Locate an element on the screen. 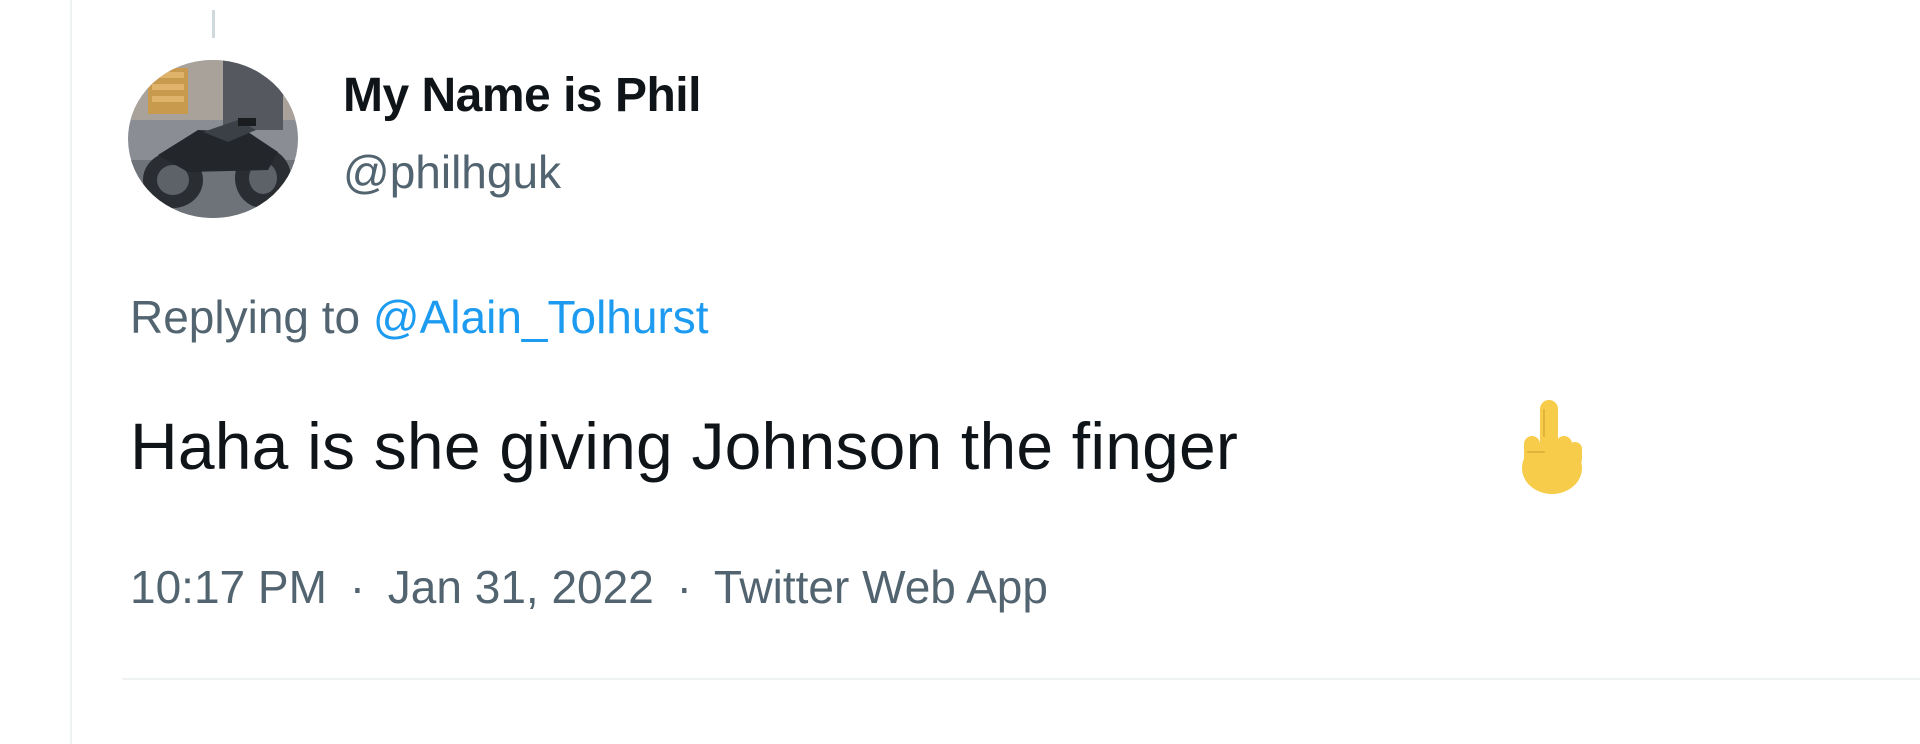 The height and width of the screenshot is (744, 1920). divider is located at coordinates (1021, 679).